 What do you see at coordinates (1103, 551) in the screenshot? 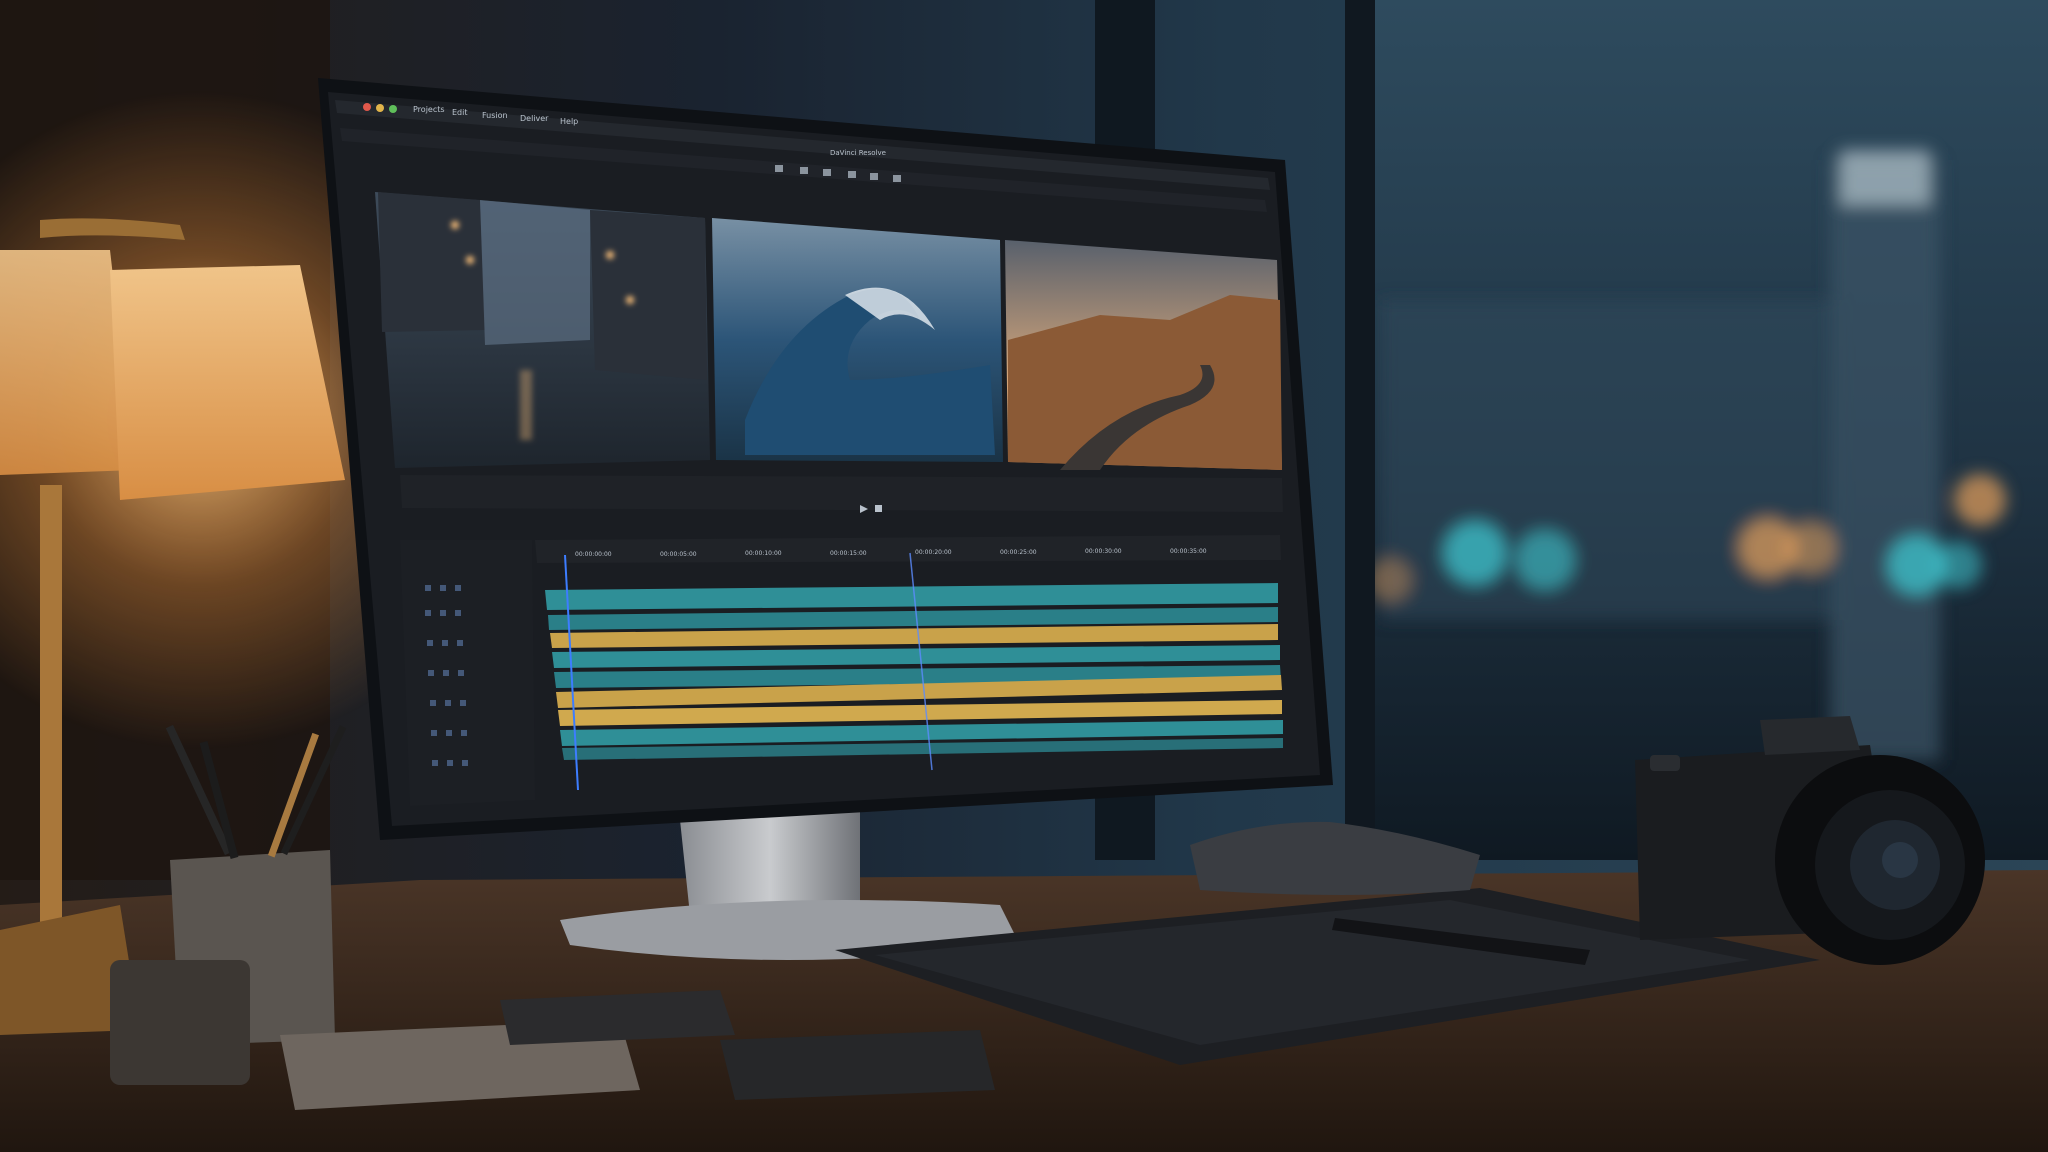
I see `timecode-6: 00:00:30:00` at bounding box center [1103, 551].